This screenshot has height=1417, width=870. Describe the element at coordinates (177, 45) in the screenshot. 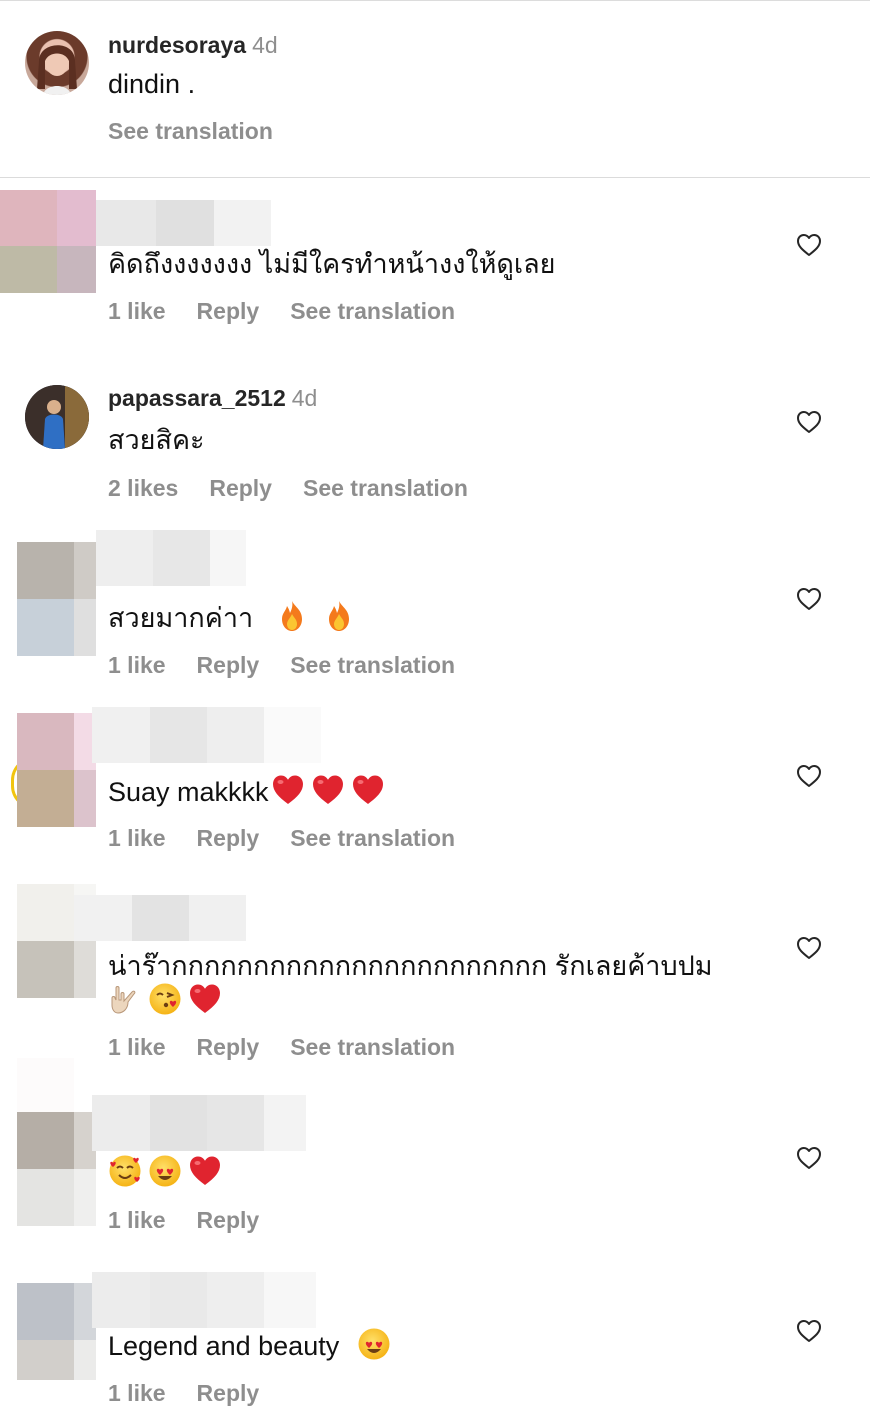

I see `username: nurdesoraya` at that location.